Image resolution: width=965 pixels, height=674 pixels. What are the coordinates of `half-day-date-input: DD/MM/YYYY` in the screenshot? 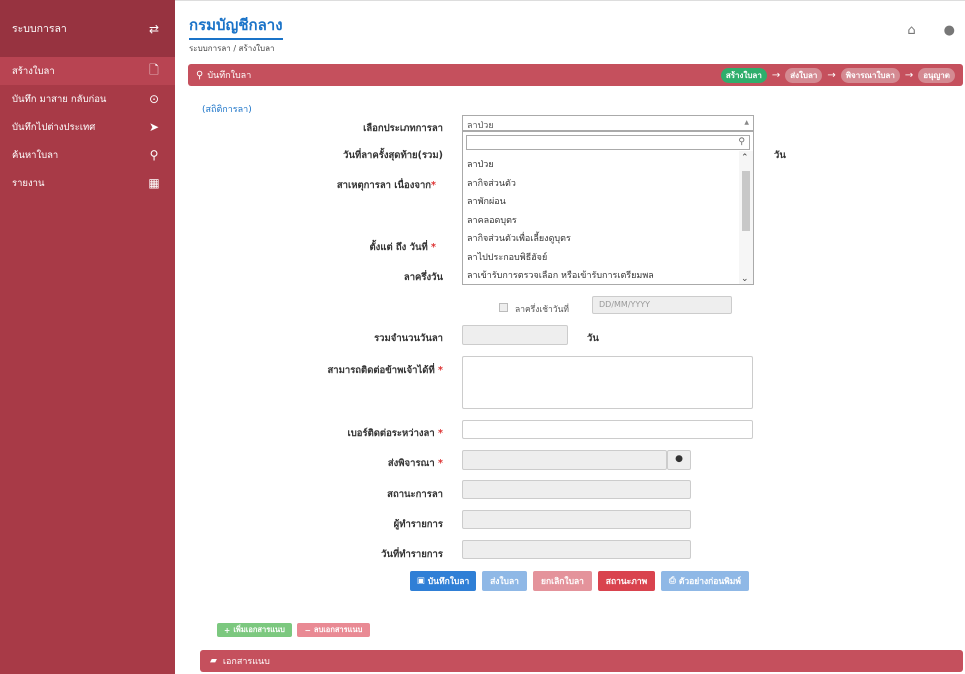 It's located at (662, 305).